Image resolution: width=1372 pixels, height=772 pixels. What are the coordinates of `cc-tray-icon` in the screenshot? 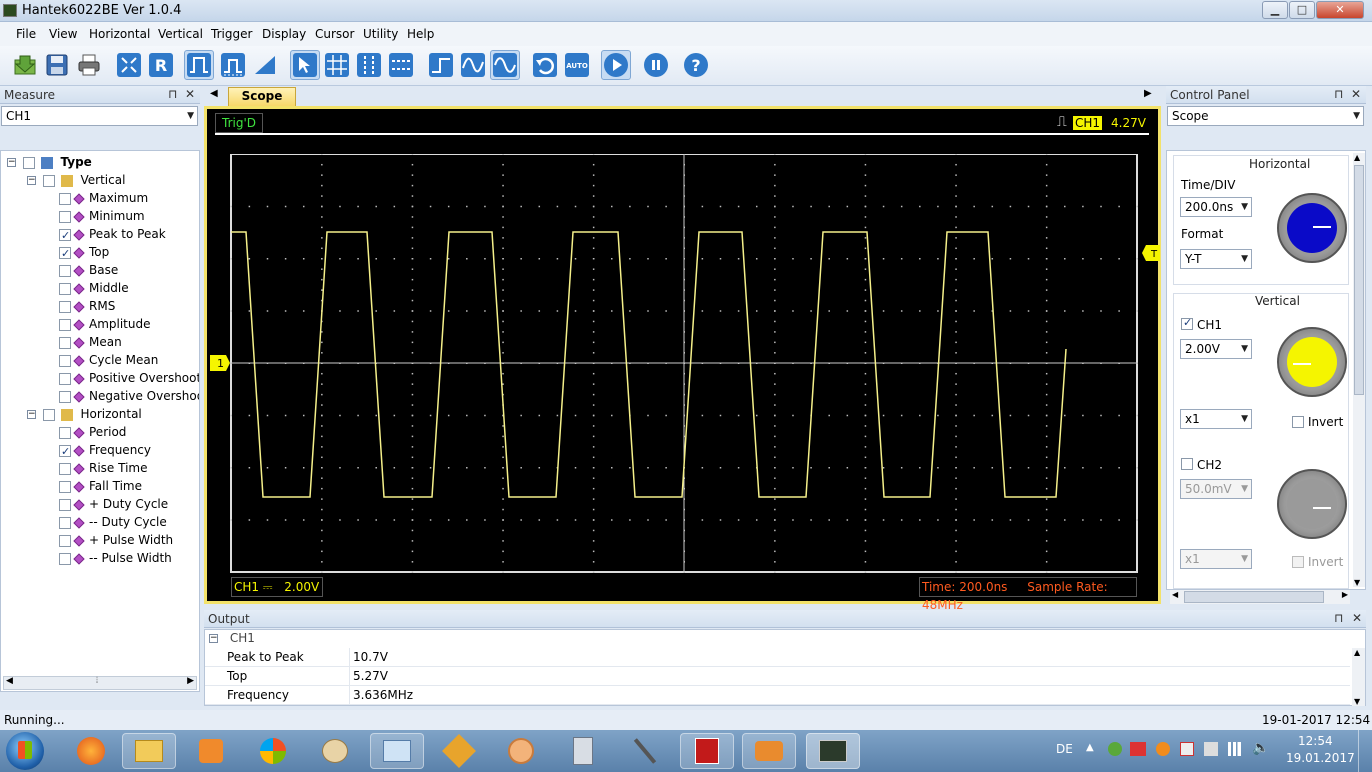 It's located at (1138, 749).